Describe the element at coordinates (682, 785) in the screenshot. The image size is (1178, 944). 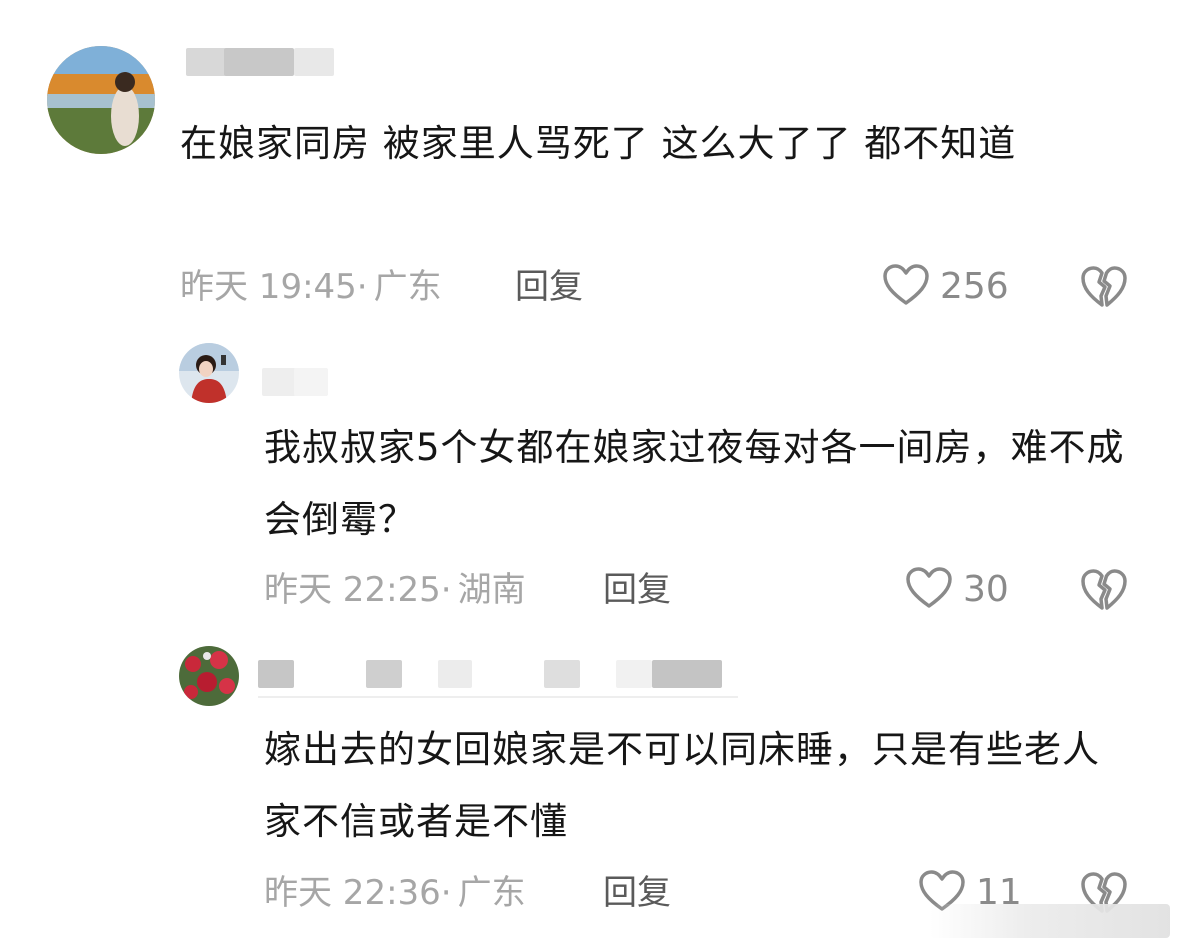
I see `comment-text: 嫁出去的女回娘家是不可以同床睡，只是有些老人家不信或者是不懂` at that location.